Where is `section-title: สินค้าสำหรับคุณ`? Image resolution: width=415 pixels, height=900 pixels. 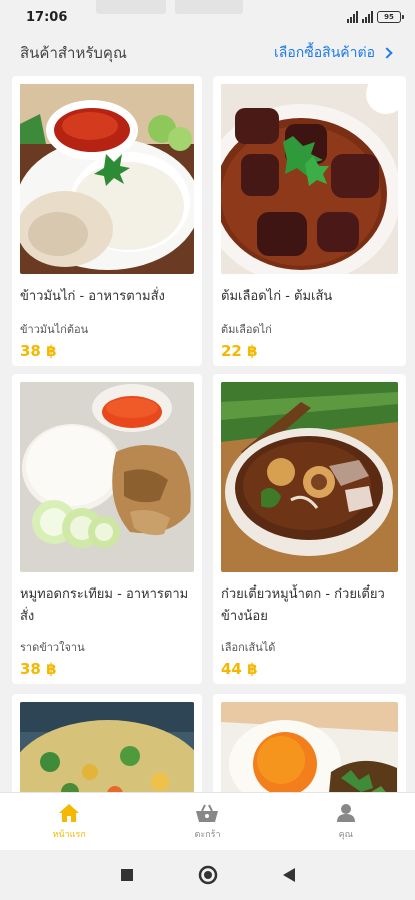
section-title: สินค้าสำหรับคุณ is located at coordinates (73, 53).